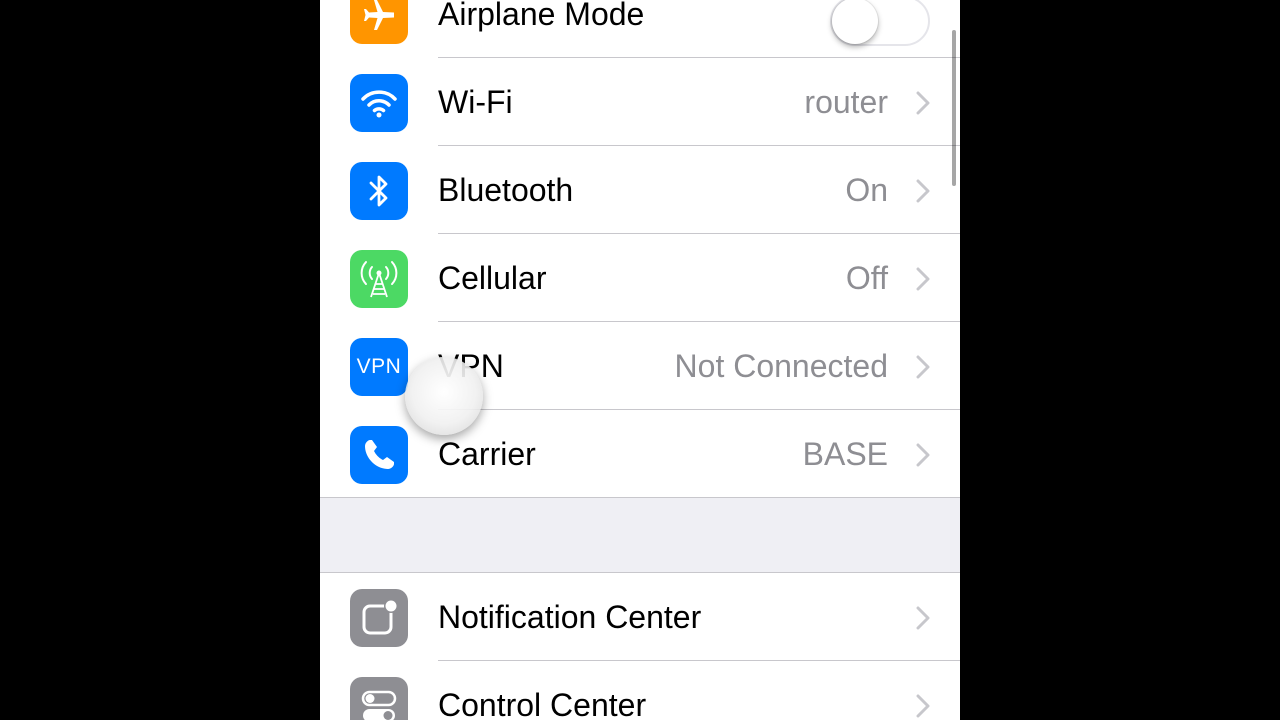  I want to click on notification-center-label: Notification Center, so click(570, 617).